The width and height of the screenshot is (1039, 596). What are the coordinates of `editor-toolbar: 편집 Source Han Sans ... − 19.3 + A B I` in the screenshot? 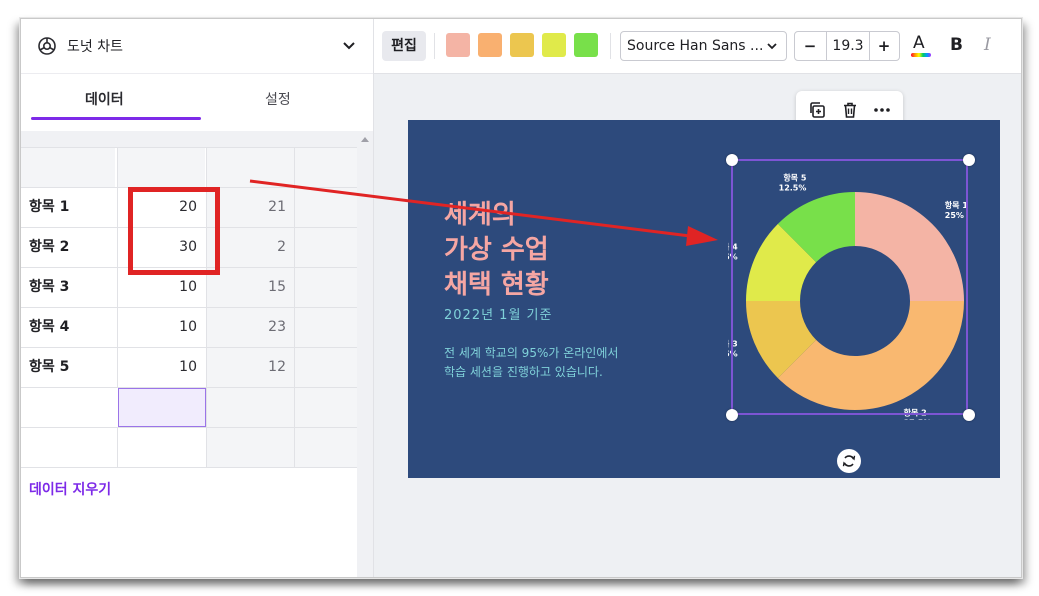 It's located at (697, 46).